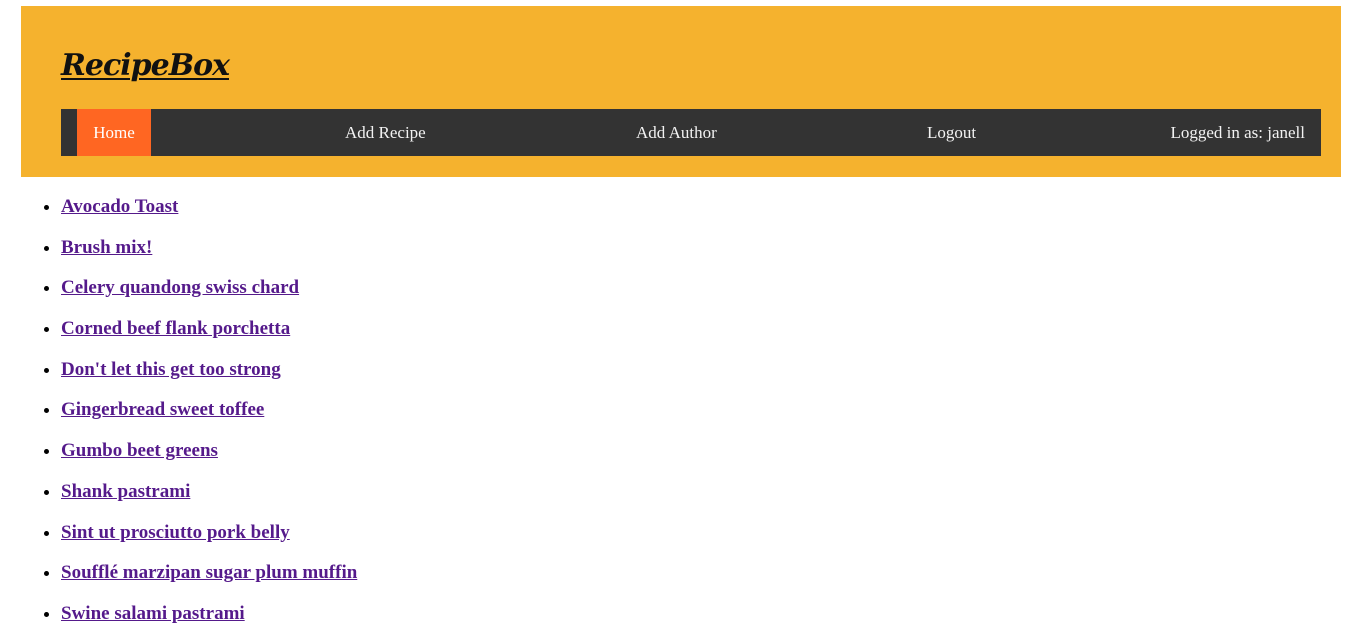 The width and height of the screenshot is (1348, 641). I want to click on list-item: Gingerbread sweet toffee, so click(209, 416).